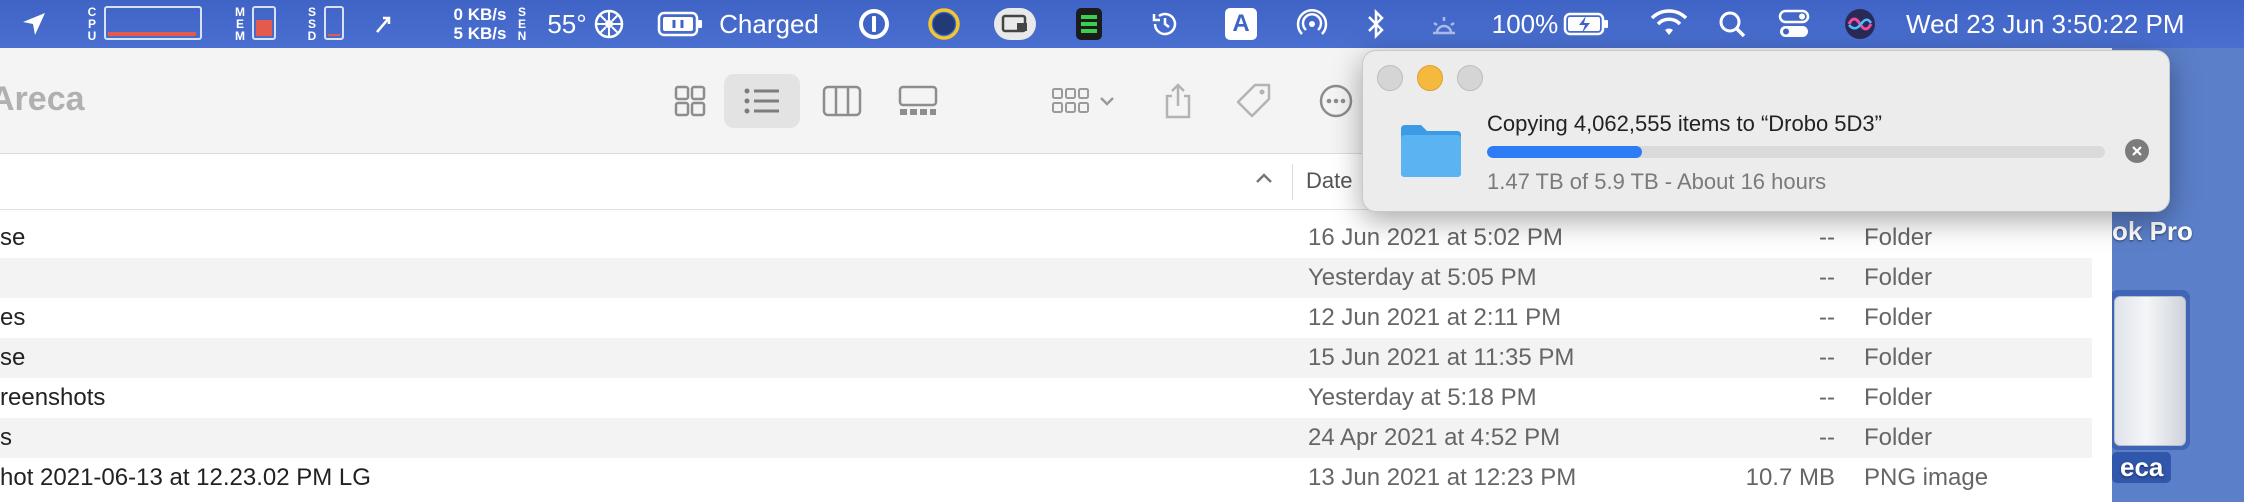 This screenshot has width=2244, height=502. I want to click on brightness-icon, so click(1444, 24).